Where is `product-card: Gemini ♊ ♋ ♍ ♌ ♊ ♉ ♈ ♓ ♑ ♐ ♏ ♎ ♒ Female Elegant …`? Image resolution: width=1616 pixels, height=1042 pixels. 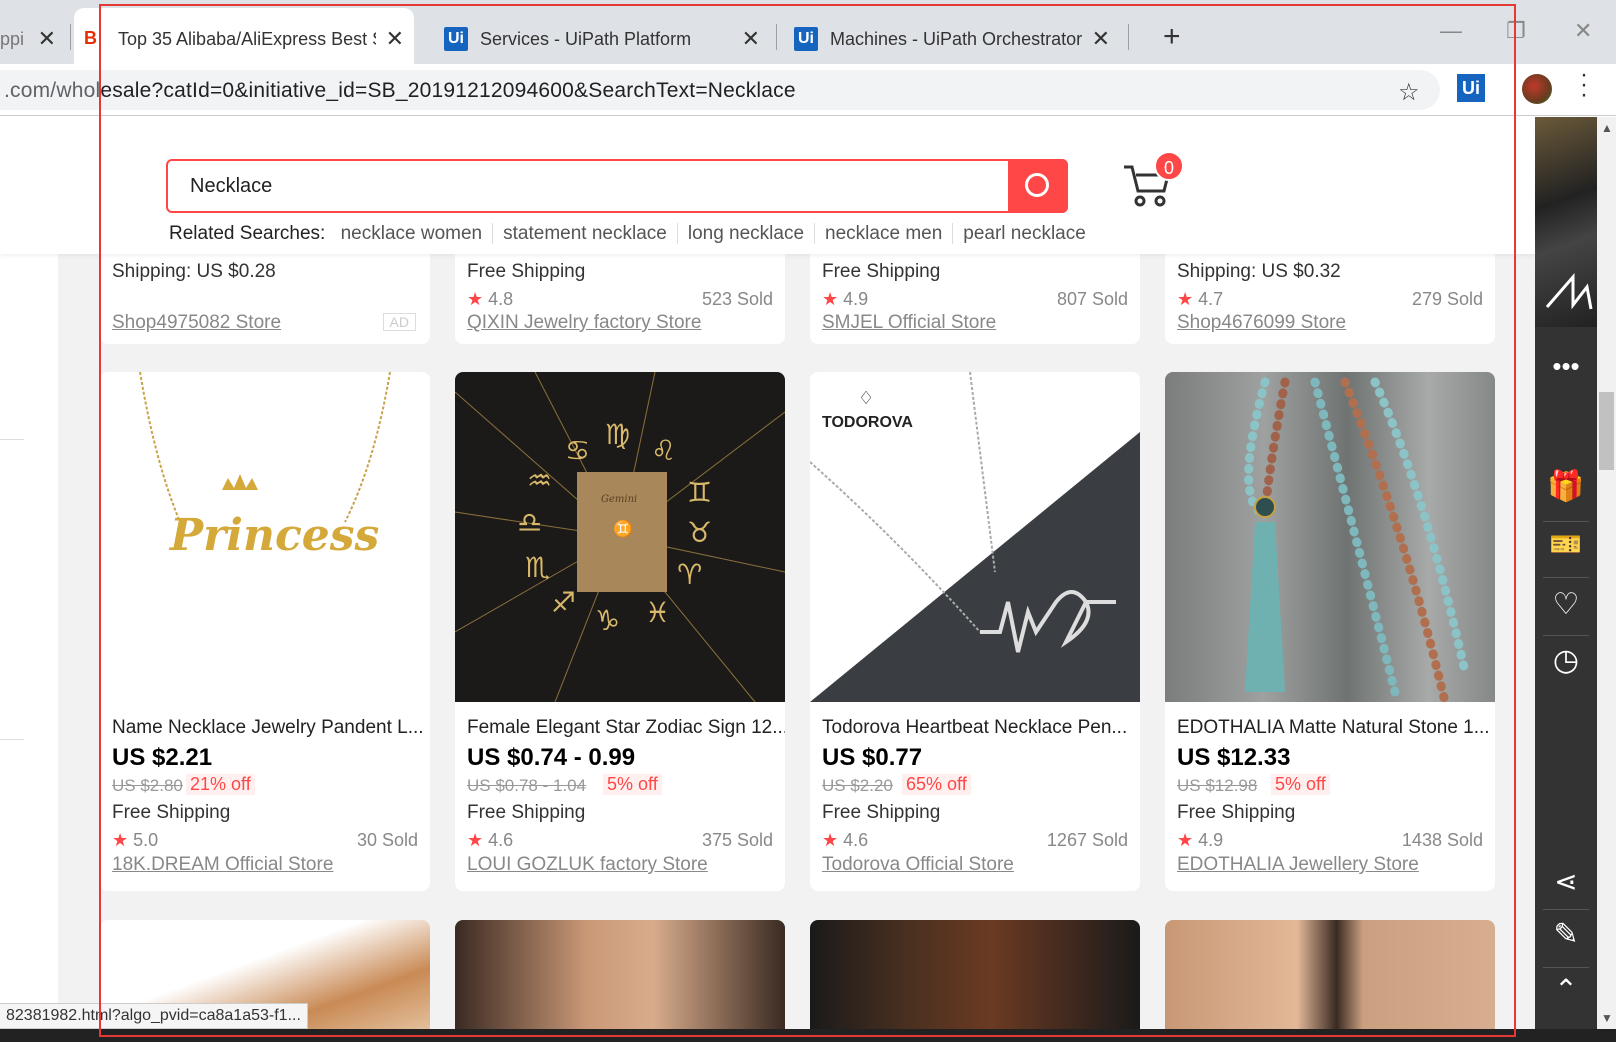
product-card: Gemini ♊ ♋ ♍ ♌ ♊ ♉ ♈ ♓ ♑ ♐ ♏ ♎ ♒ Female Elegant … is located at coordinates (620, 631).